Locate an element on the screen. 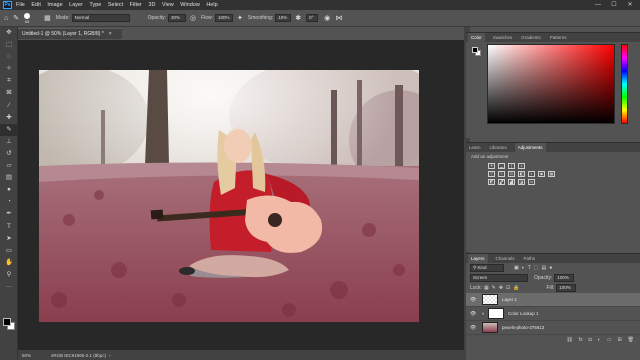 The height and width of the screenshot is (360, 640). selective-color-icon: ◪ is located at coordinates (521, 182).